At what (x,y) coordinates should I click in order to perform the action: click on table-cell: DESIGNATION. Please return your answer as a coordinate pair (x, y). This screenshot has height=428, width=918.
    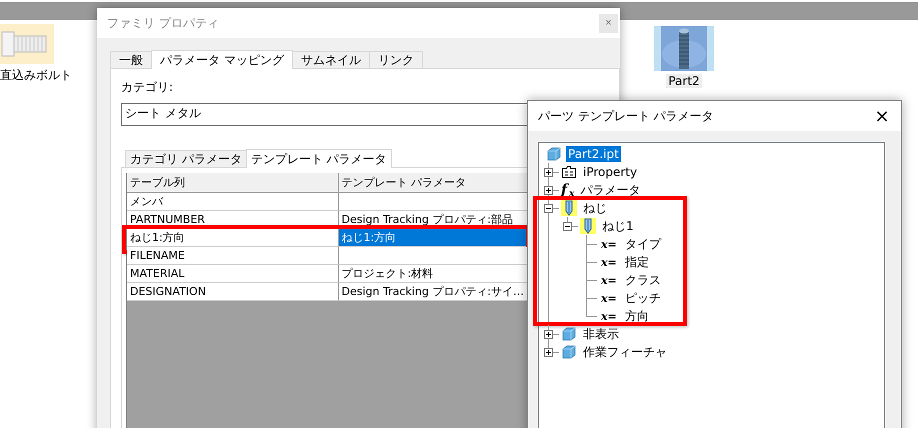
    Looking at the image, I should click on (233, 292).